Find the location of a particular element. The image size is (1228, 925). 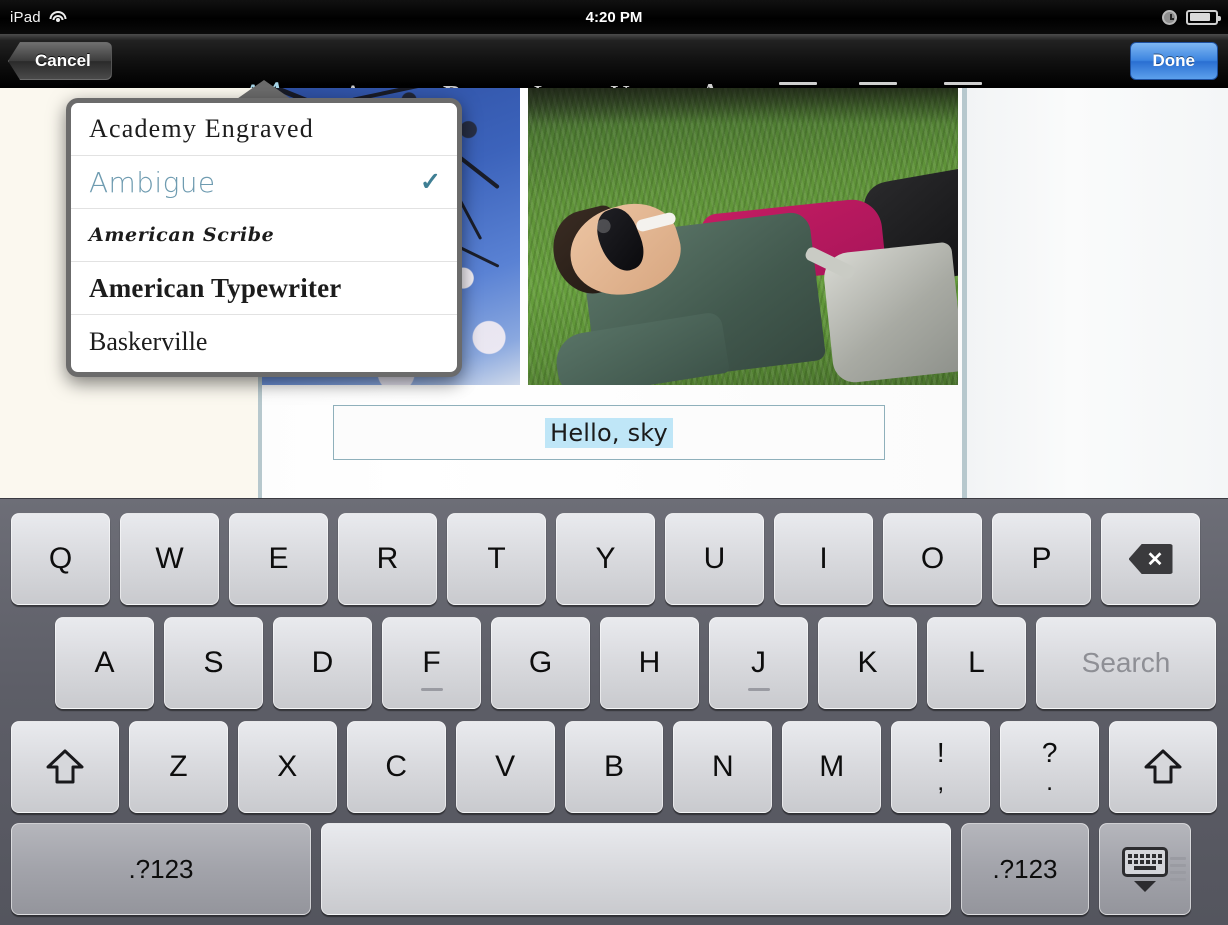

key-r: R is located at coordinates (387, 559).